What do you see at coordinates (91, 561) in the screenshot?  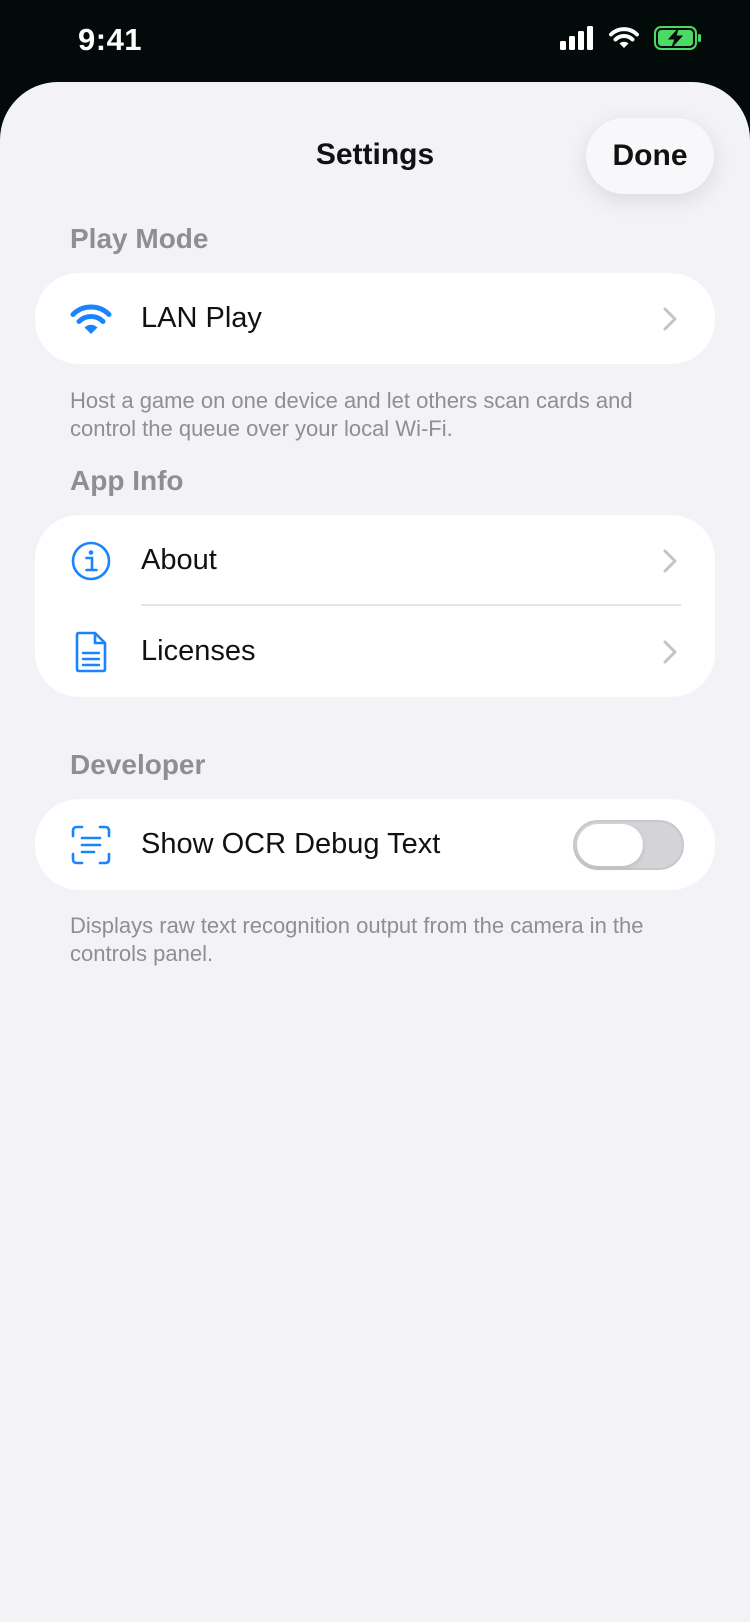 I see `info-circle-icon` at bounding box center [91, 561].